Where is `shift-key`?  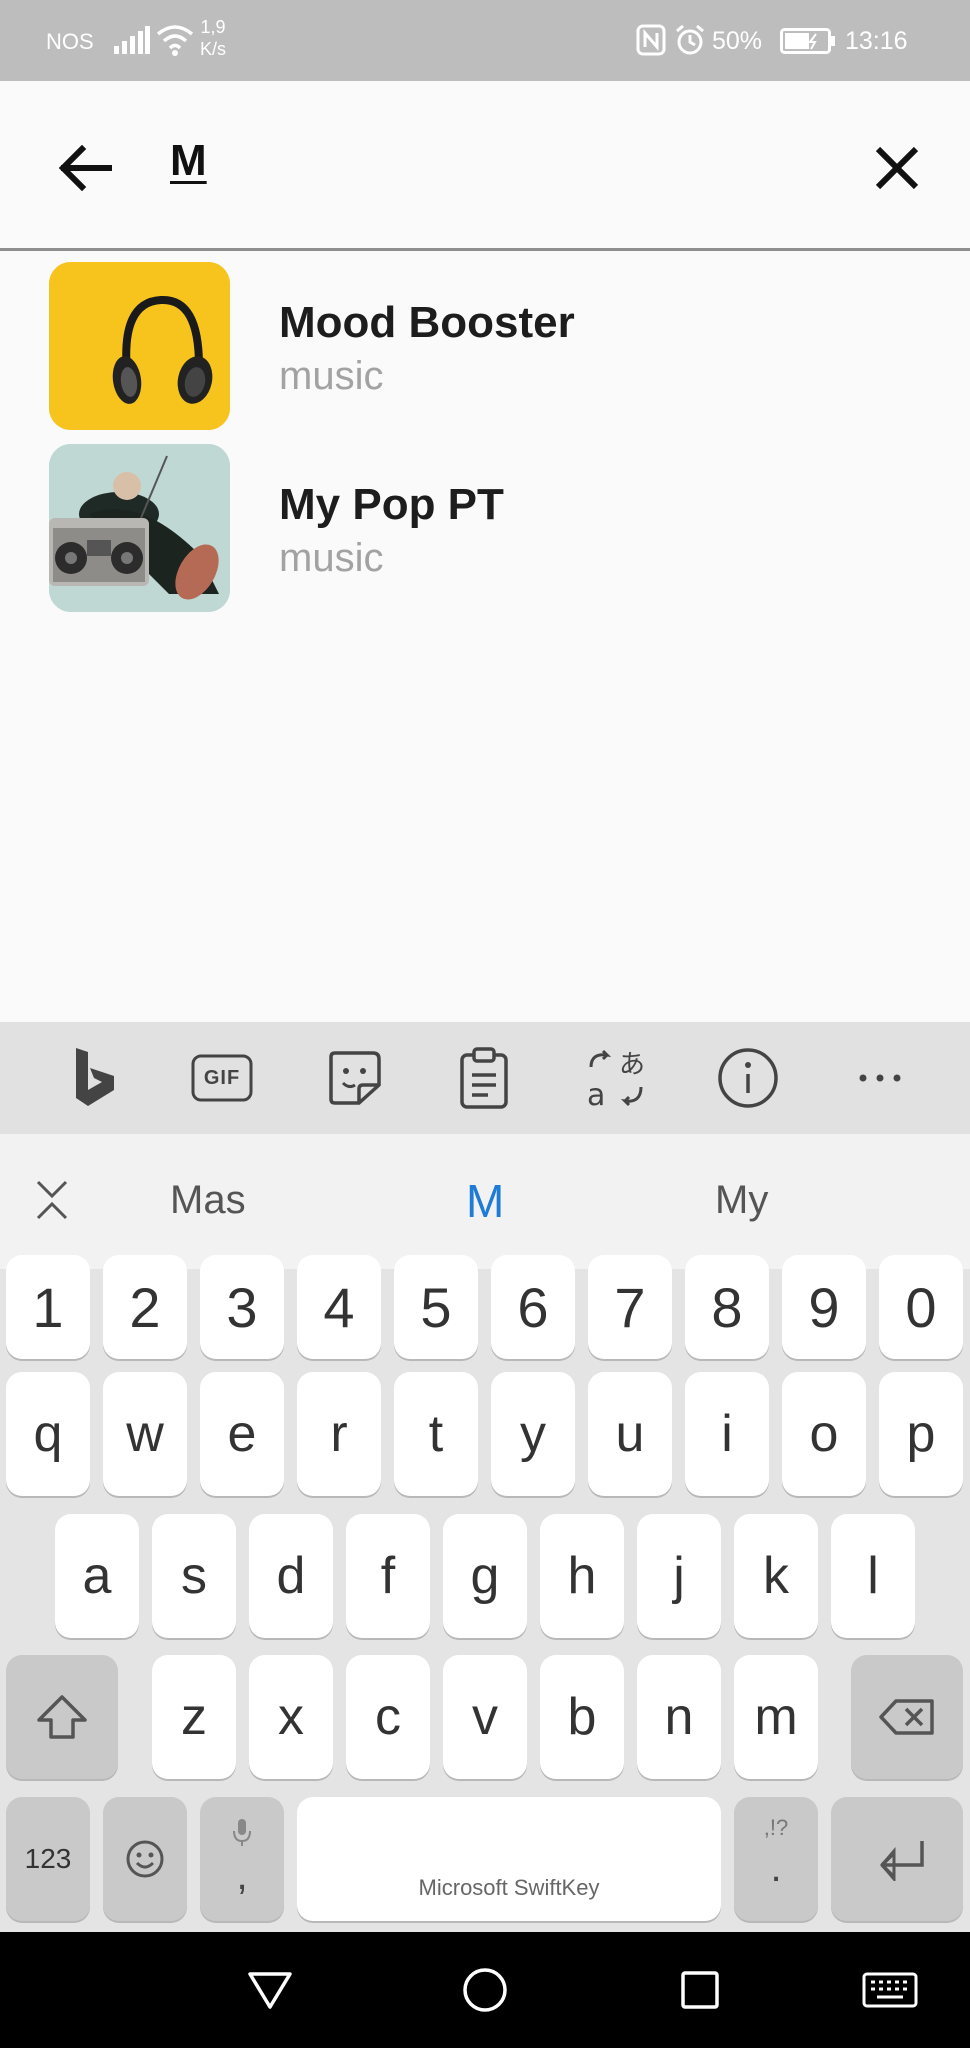 shift-key is located at coordinates (62, 1717).